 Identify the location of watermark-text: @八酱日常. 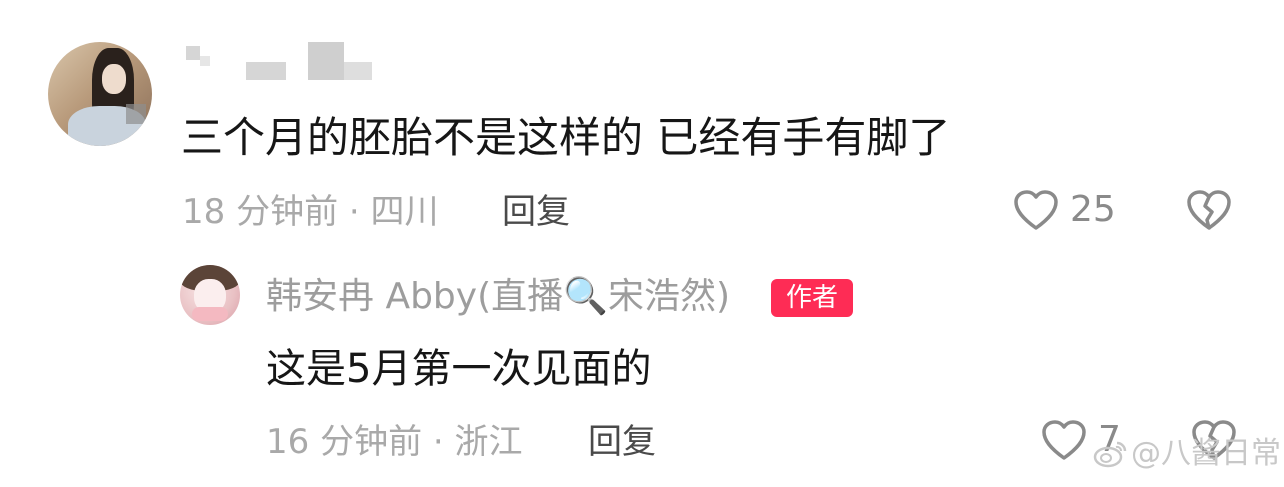
(1206, 453).